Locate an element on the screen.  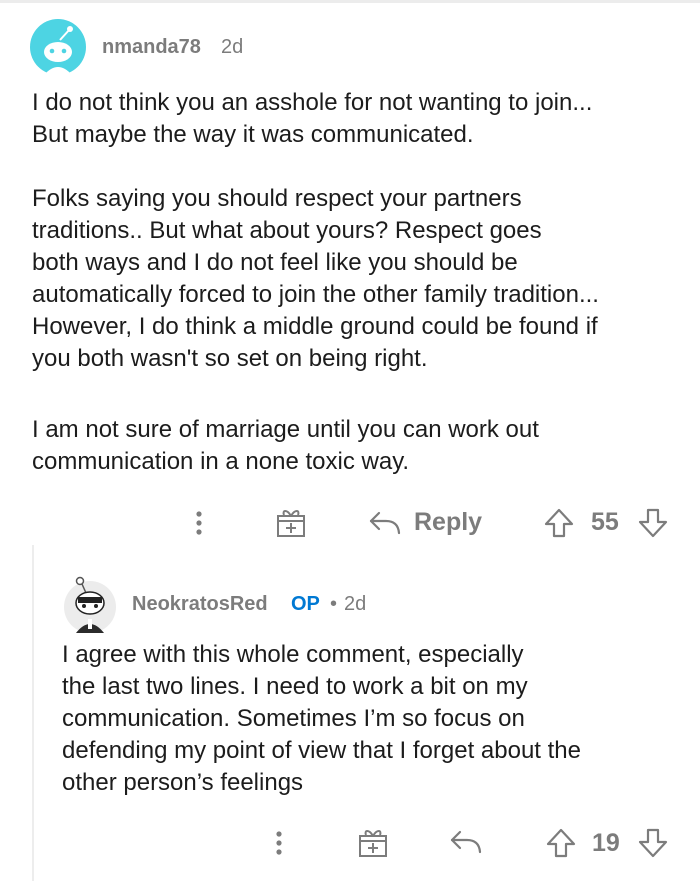
vote-count: 55 is located at coordinates (605, 522).